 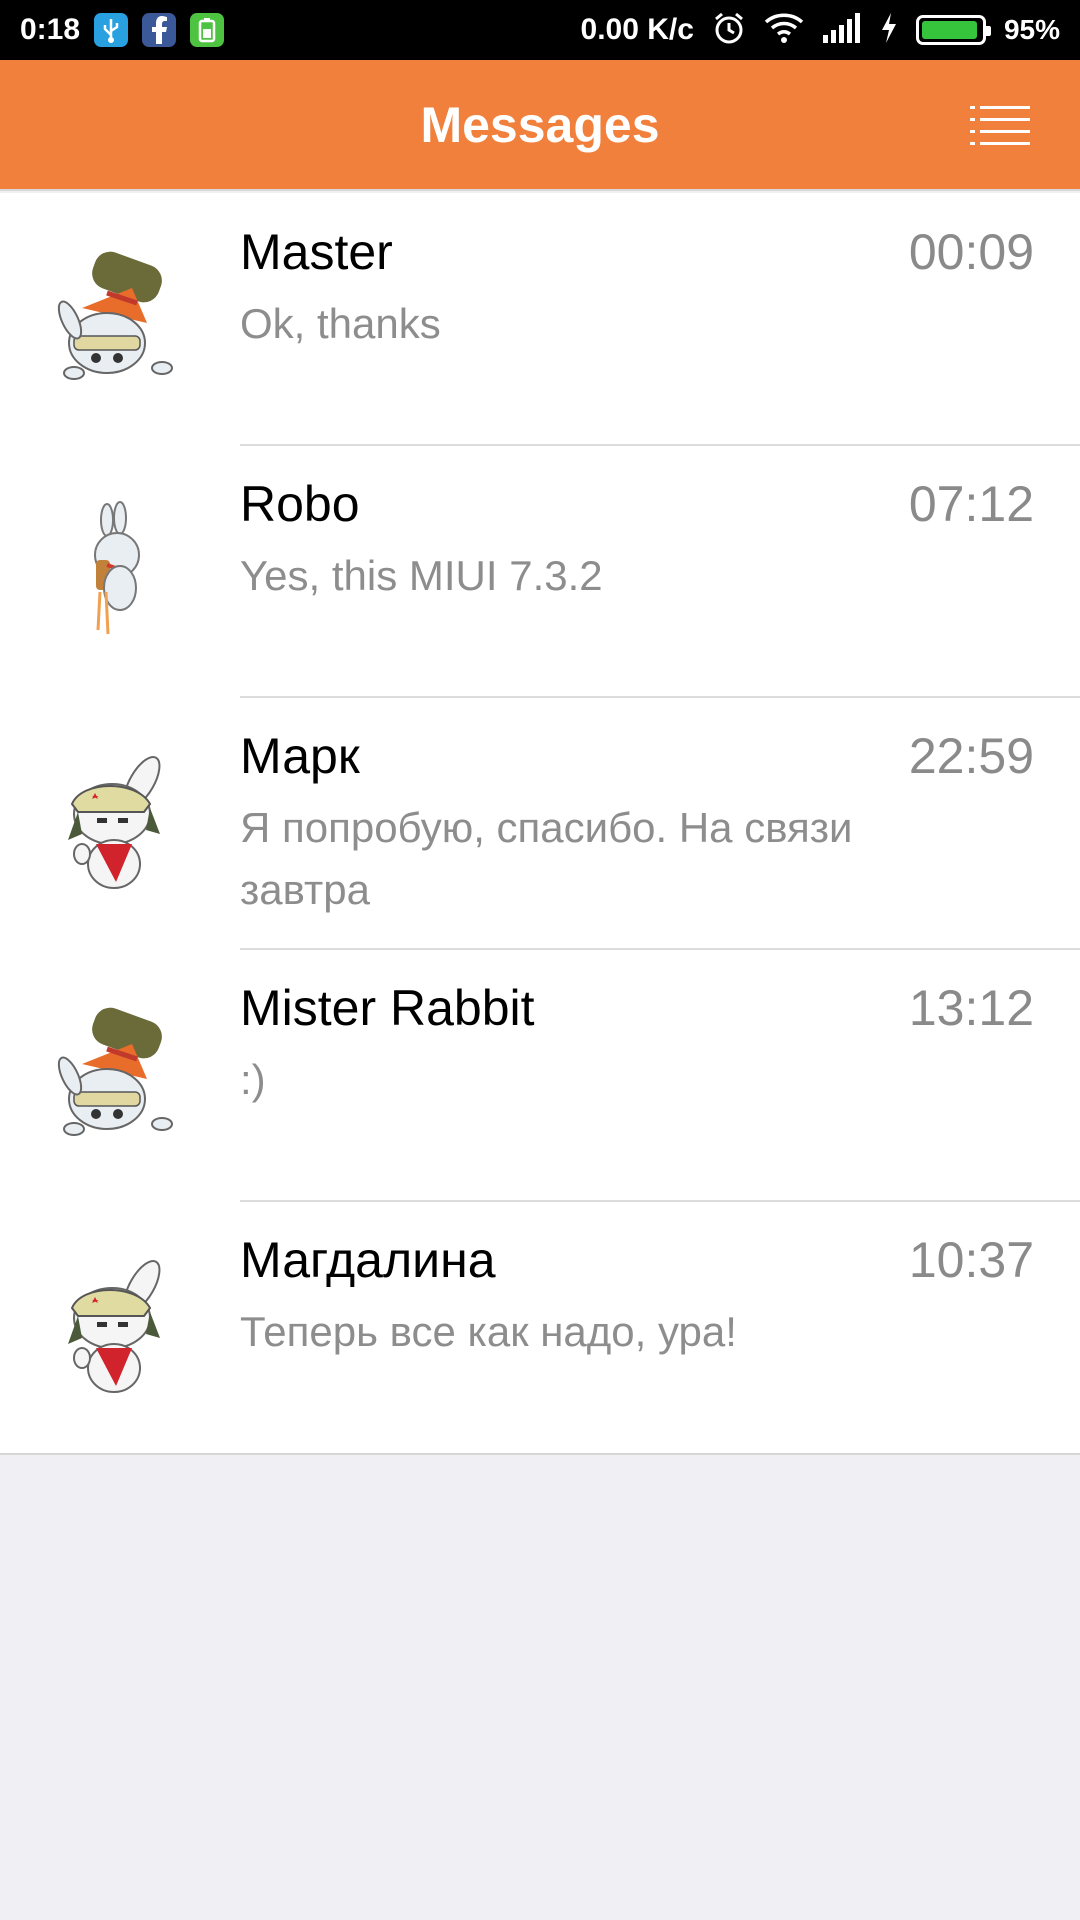 I want to click on message-preview: Yes, this MIUI 7.3.2, so click(x=421, y=575).